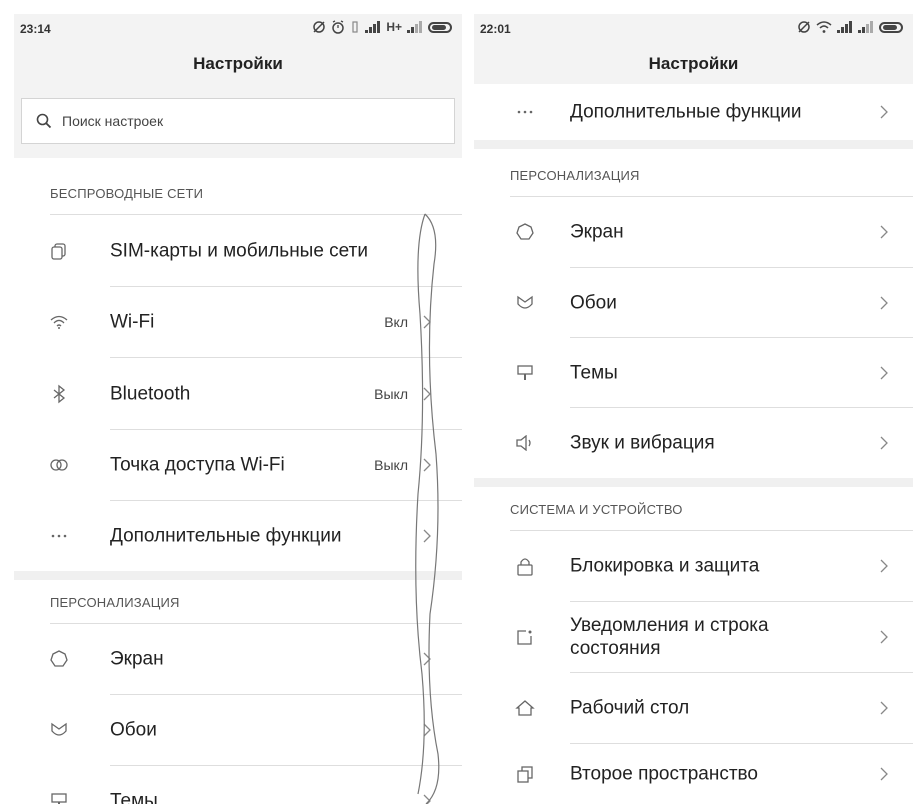 The height and width of the screenshot is (804, 913). What do you see at coordinates (59, 465) in the screenshot?
I see `hotspot-icon` at bounding box center [59, 465].